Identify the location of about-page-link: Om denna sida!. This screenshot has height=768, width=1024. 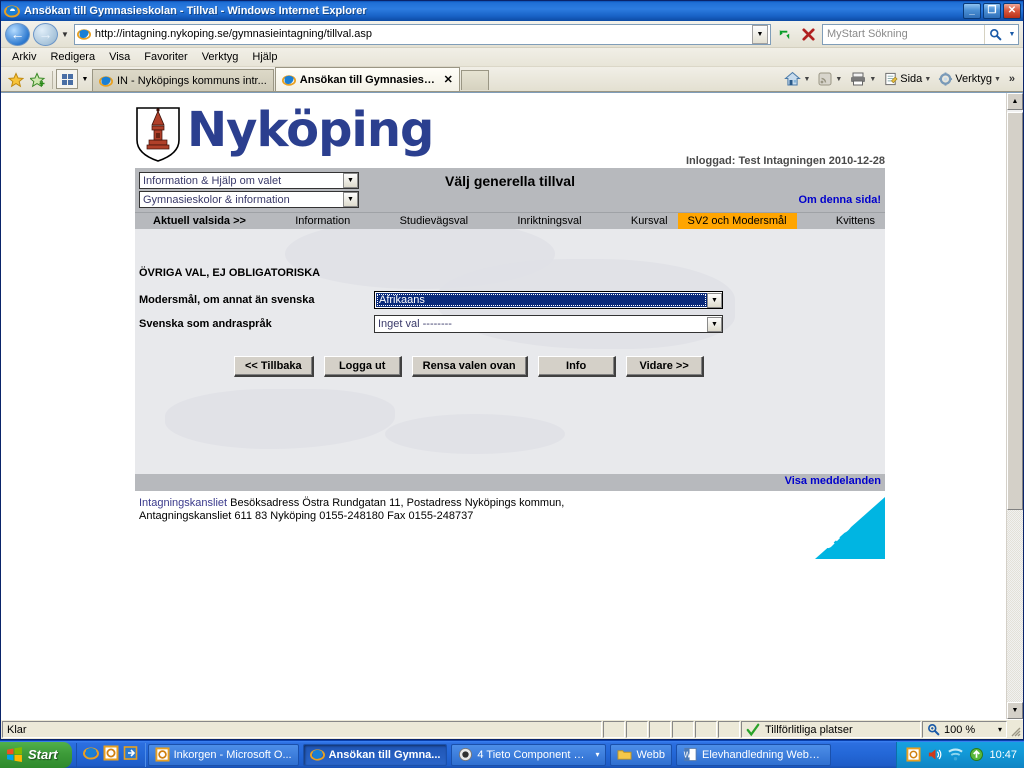
(839, 200).